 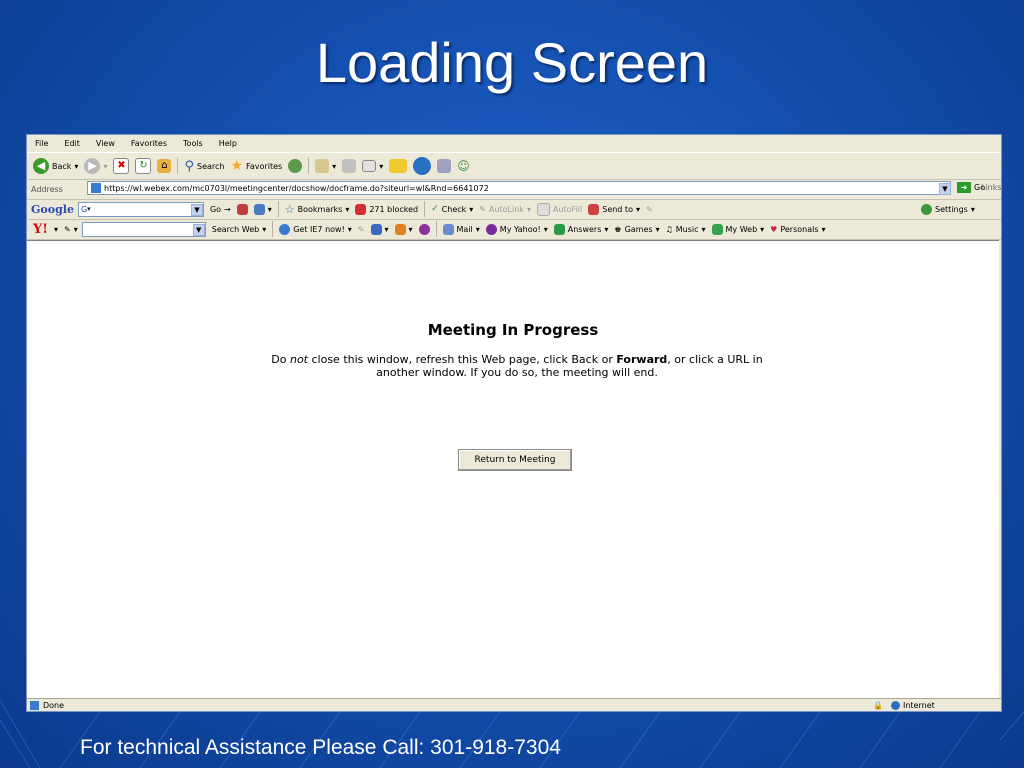 I want to click on star-outline-icon: ☆, so click(x=289, y=209).